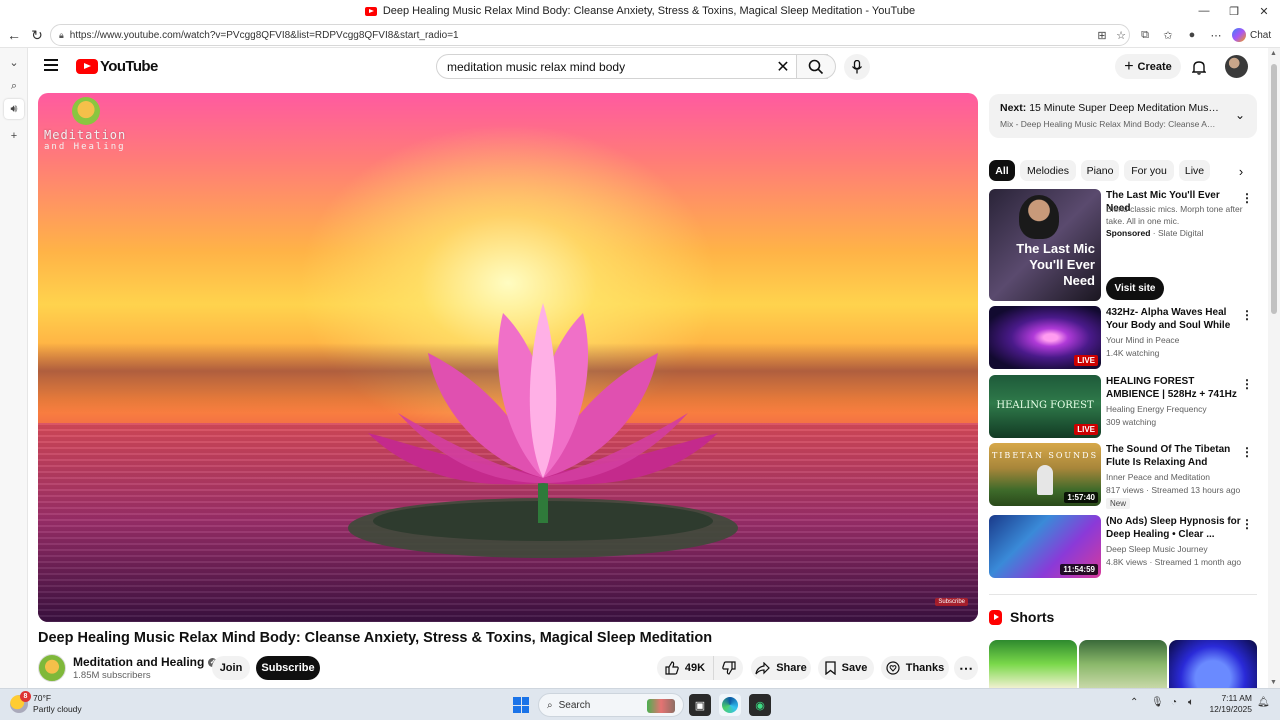  Describe the element at coordinates (1148, 66) in the screenshot. I see `create-button: + Create` at that location.